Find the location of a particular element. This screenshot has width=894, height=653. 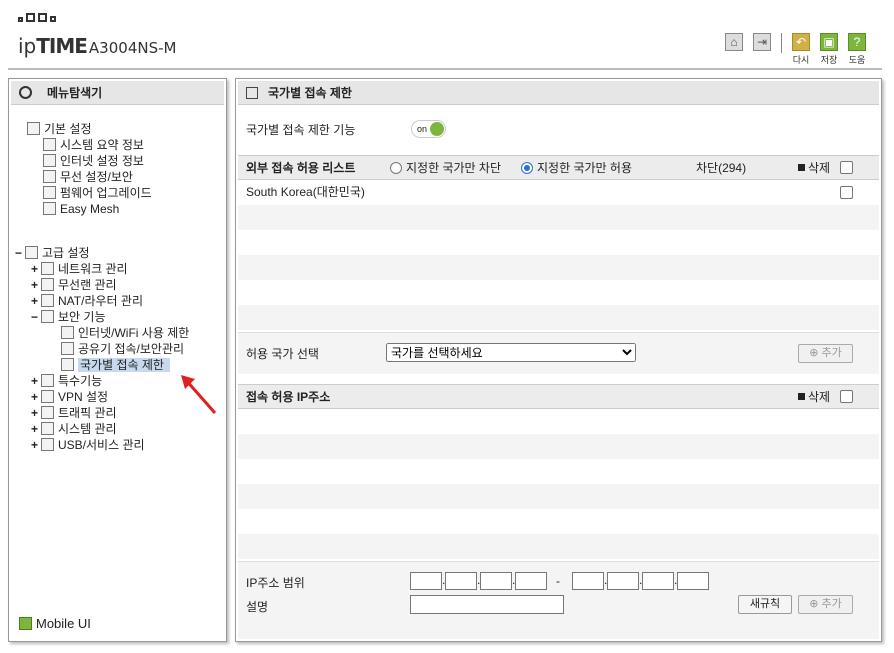

tree-network-mgmt: + 네트워크 관리 is located at coordinates (79, 269).